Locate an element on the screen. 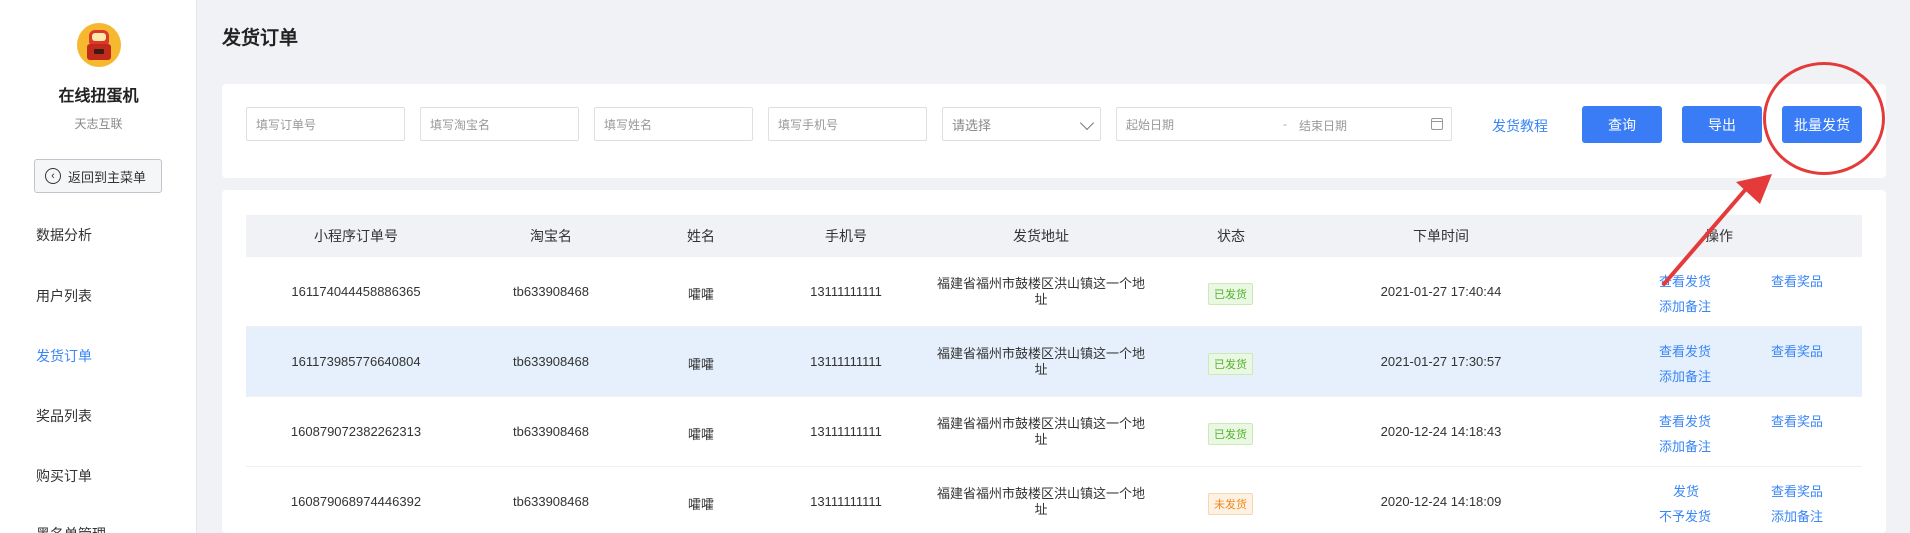 The width and height of the screenshot is (1910, 533). back-button-label: 返回到主菜单 is located at coordinates (107, 177).